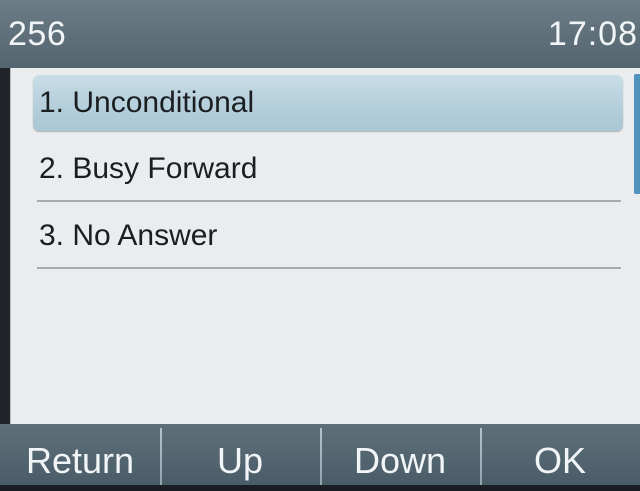 The height and width of the screenshot is (491, 640). Describe the element at coordinates (592, 34) in the screenshot. I see `clock-time: 17:08` at that location.